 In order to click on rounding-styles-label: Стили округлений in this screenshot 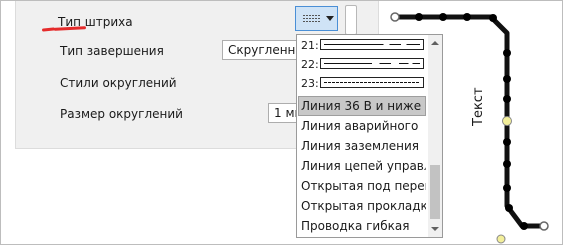, I will do `click(118, 83)`.